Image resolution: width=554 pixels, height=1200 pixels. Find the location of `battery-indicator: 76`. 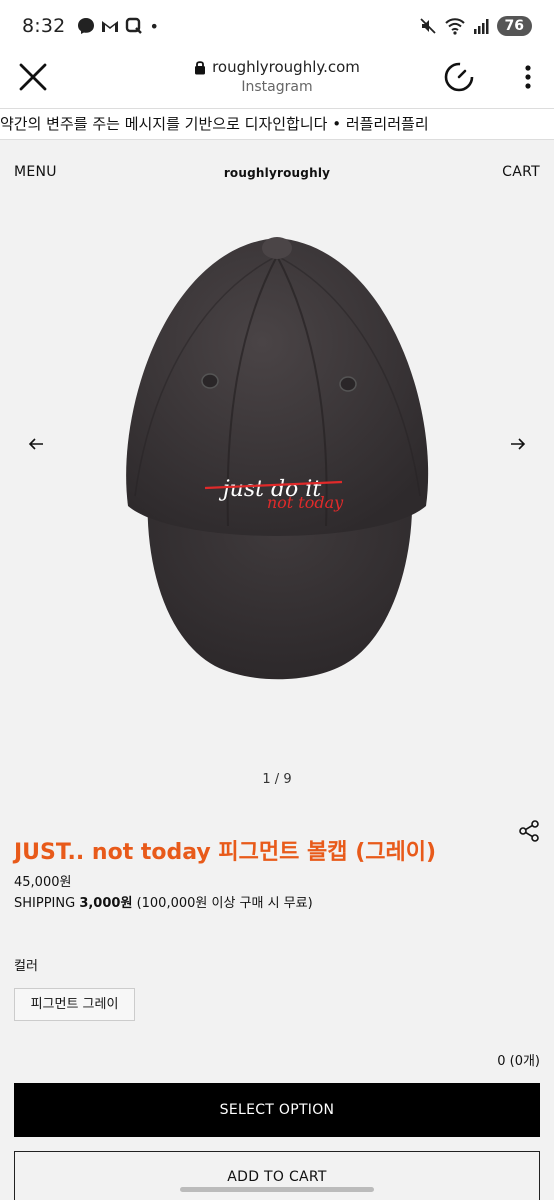

battery-indicator: 76 is located at coordinates (514, 26).